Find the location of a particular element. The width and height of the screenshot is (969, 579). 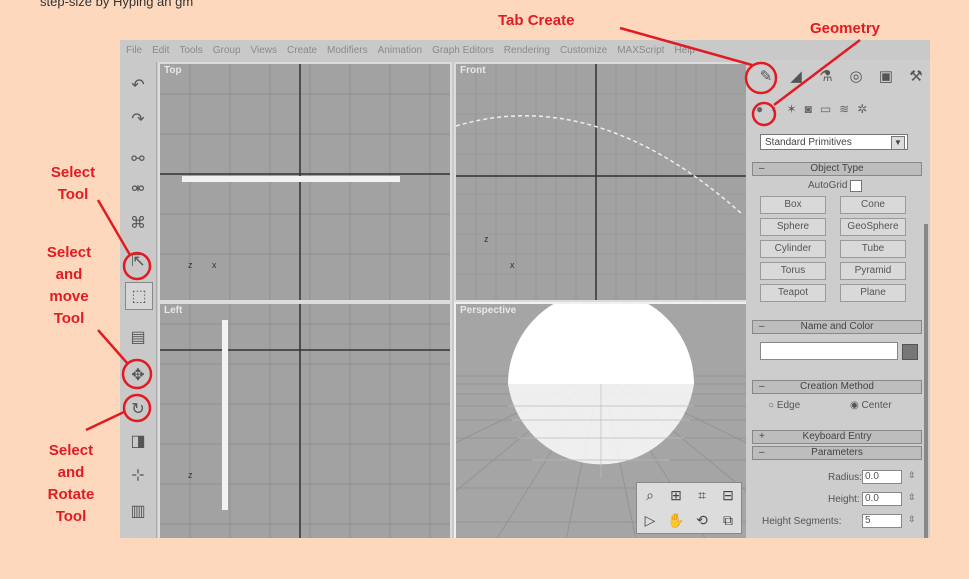

height-spinner-icon: ⇳ is located at coordinates (912, 497).